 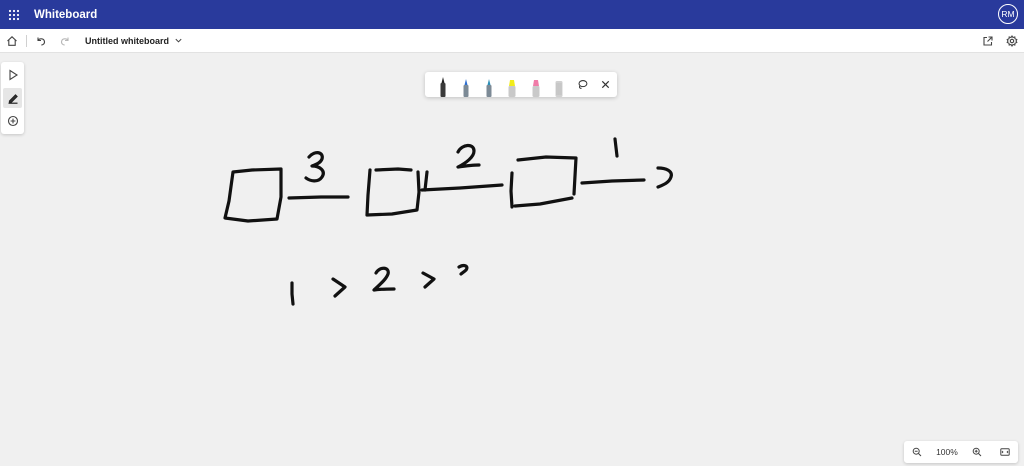 I want to click on home-icon, so click(x=12, y=40).